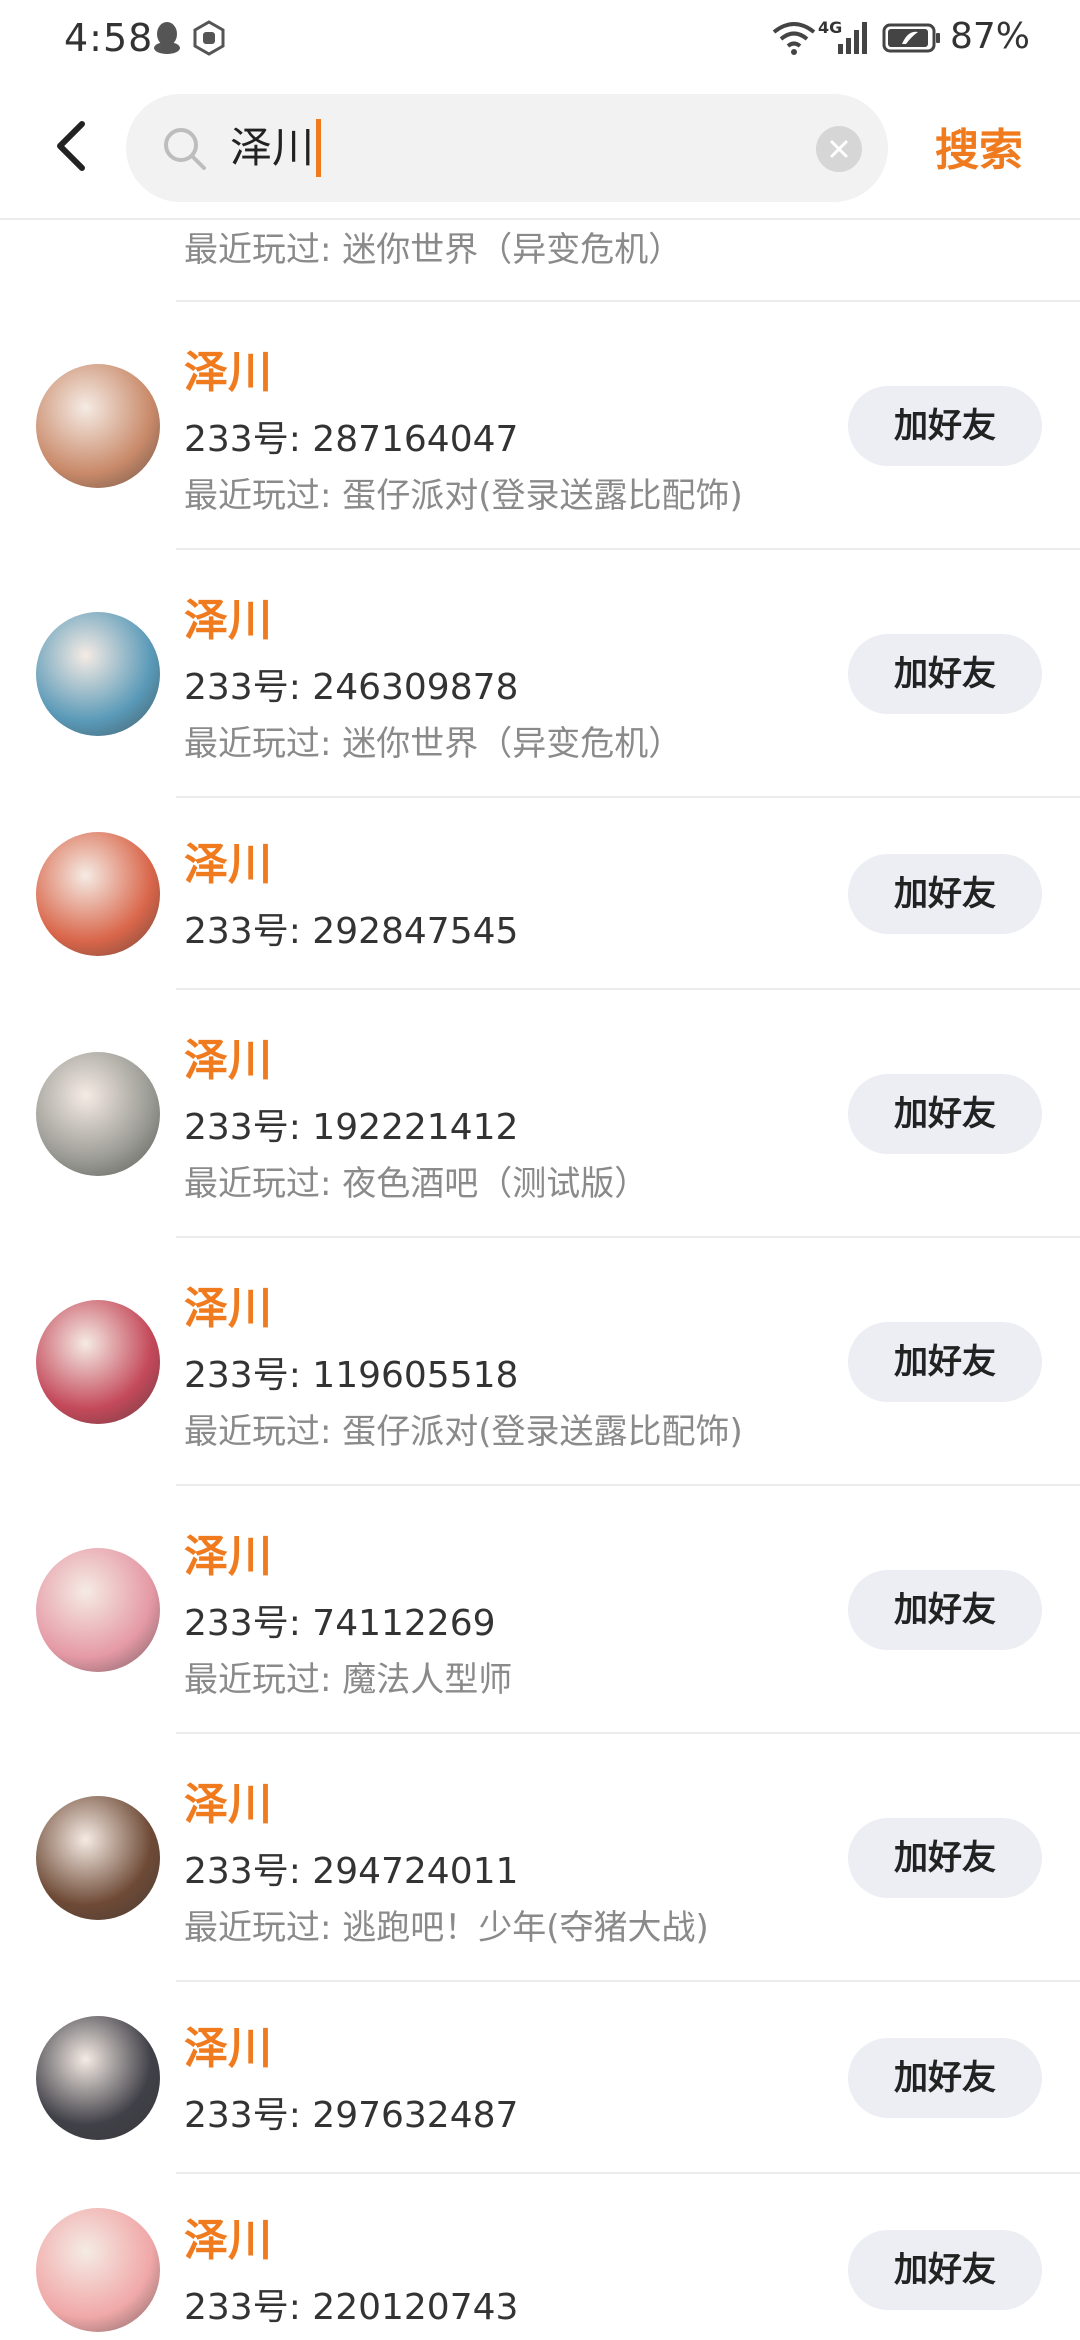 This screenshot has height=2340, width=1080. I want to click on search-icon, so click(185, 149).